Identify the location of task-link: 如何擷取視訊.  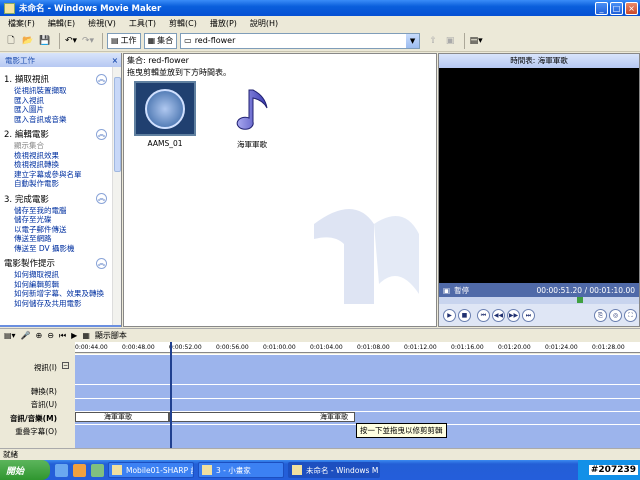
(60, 275).